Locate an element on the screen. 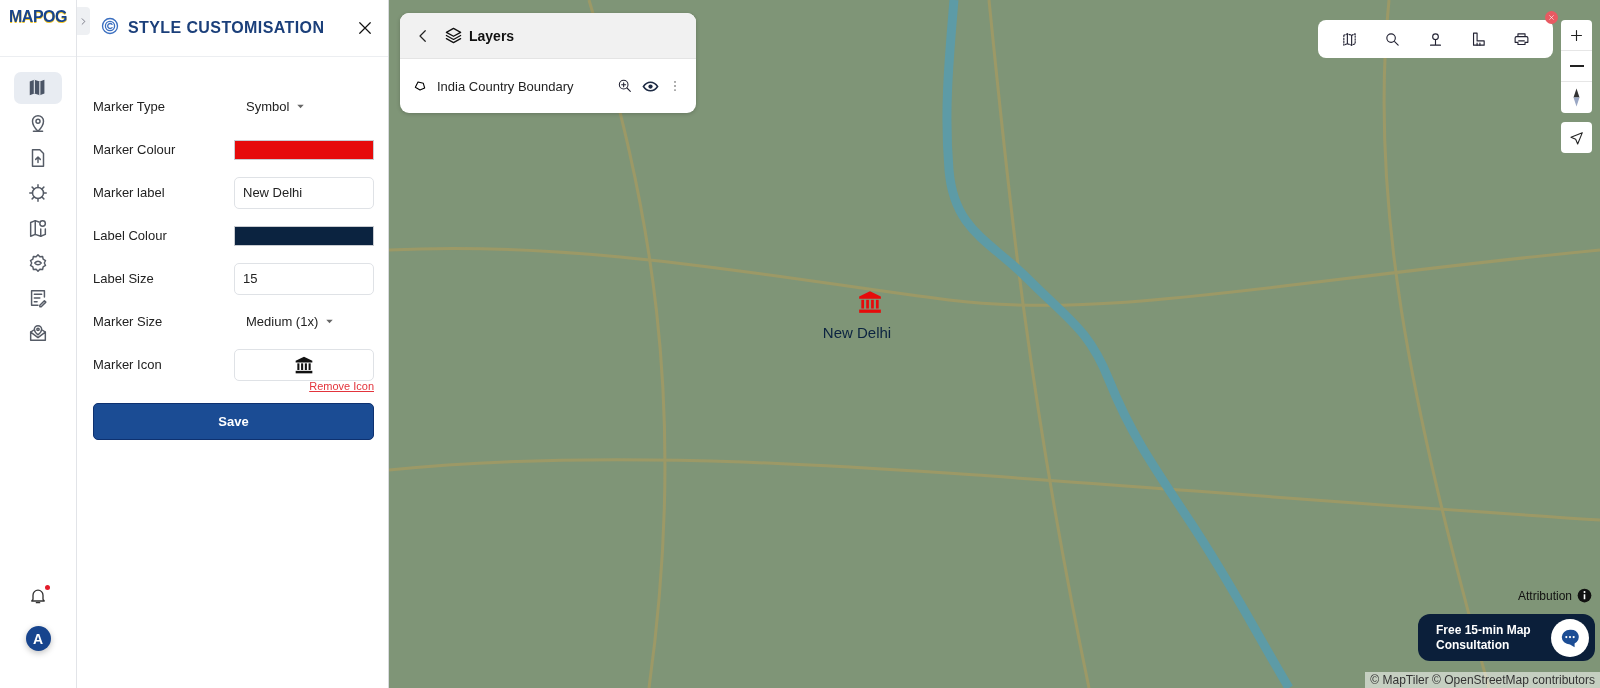 This screenshot has height=688, width=1600. layers-icon is located at coordinates (453, 35).